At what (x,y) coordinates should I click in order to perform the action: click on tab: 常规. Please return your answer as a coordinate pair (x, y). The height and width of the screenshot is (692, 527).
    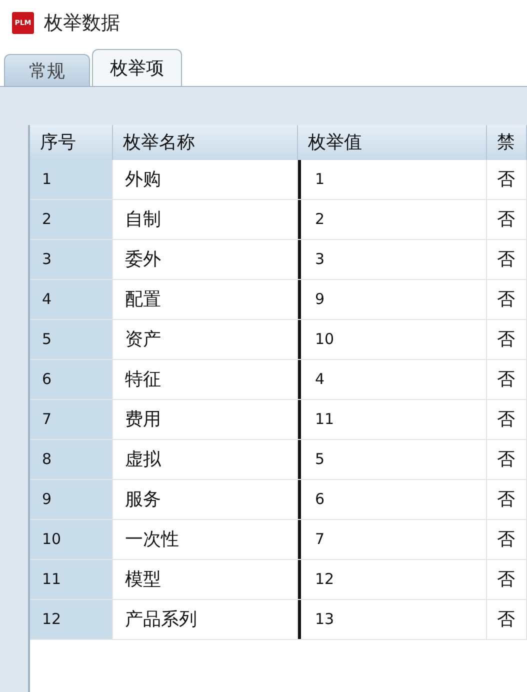
    Looking at the image, I should click on (47, 70).